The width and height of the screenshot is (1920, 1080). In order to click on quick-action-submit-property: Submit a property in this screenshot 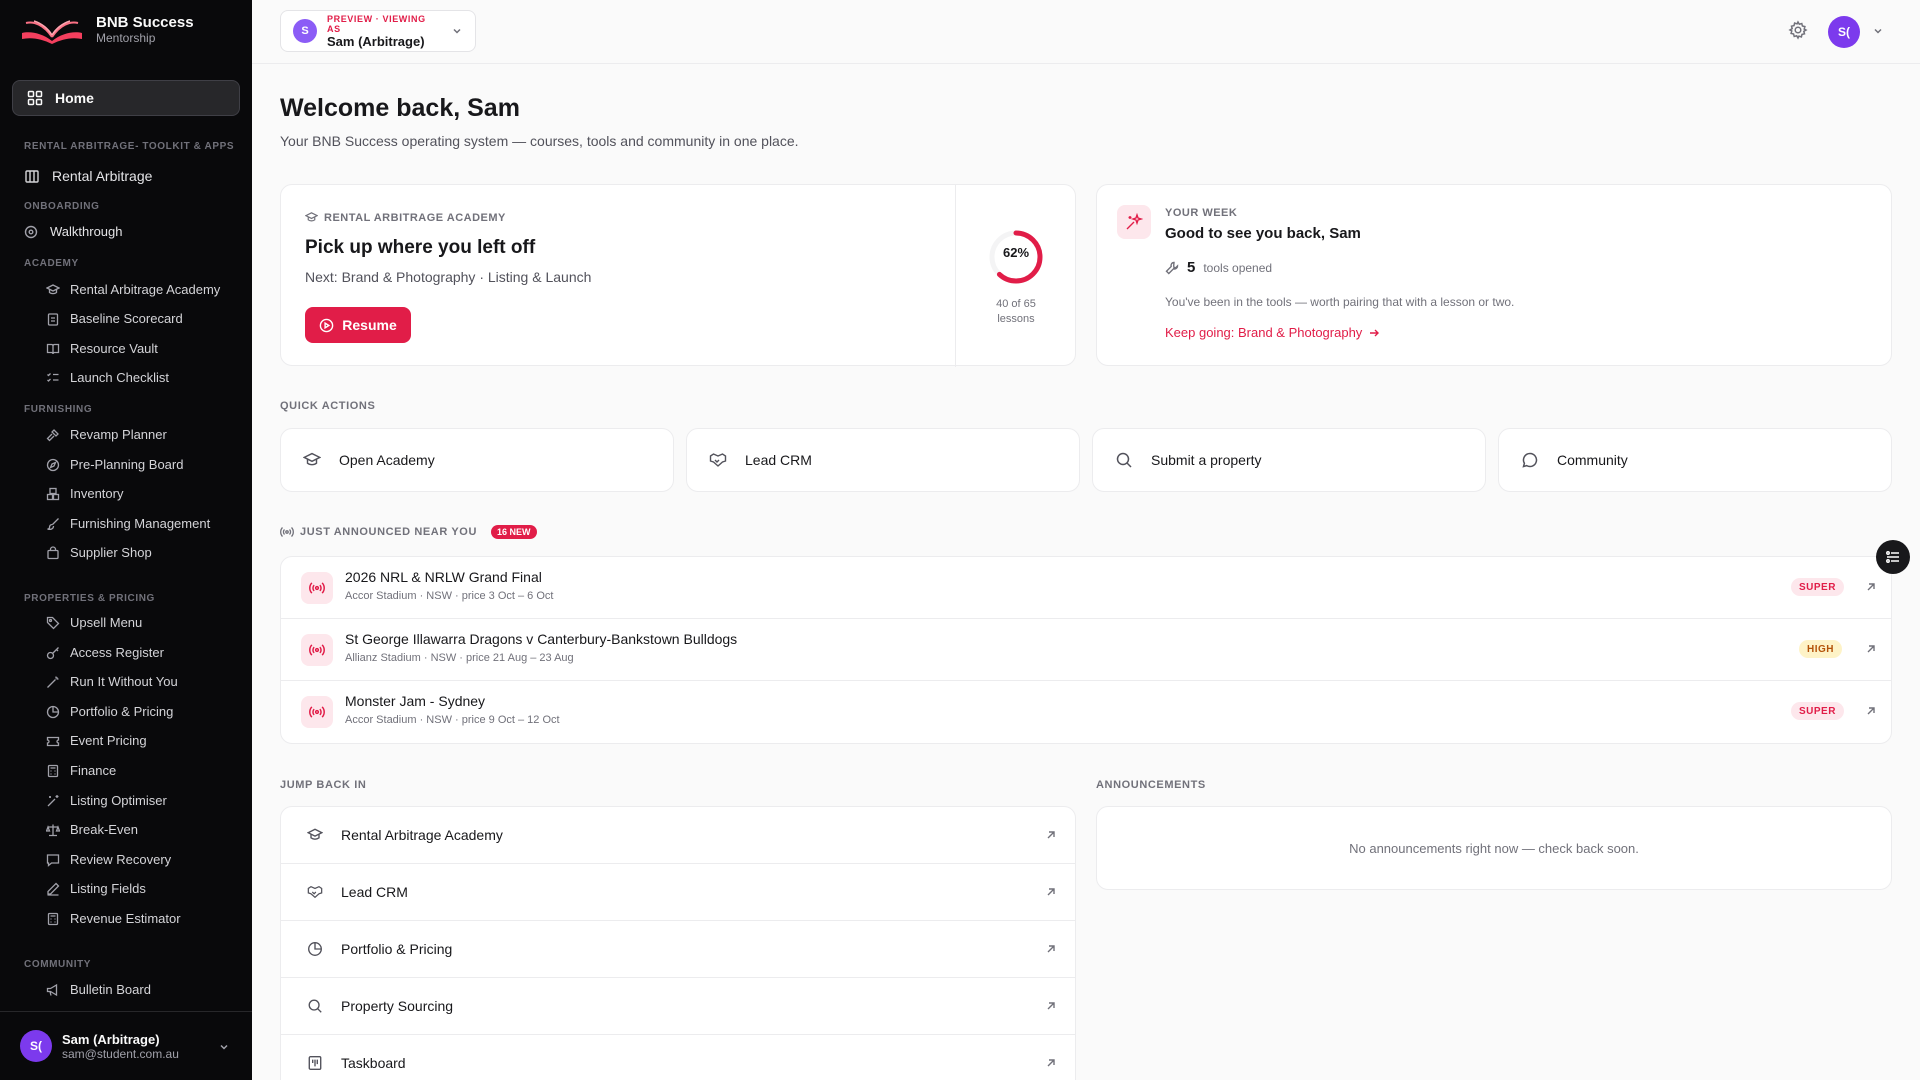, I will do `click(1289, 460)`.